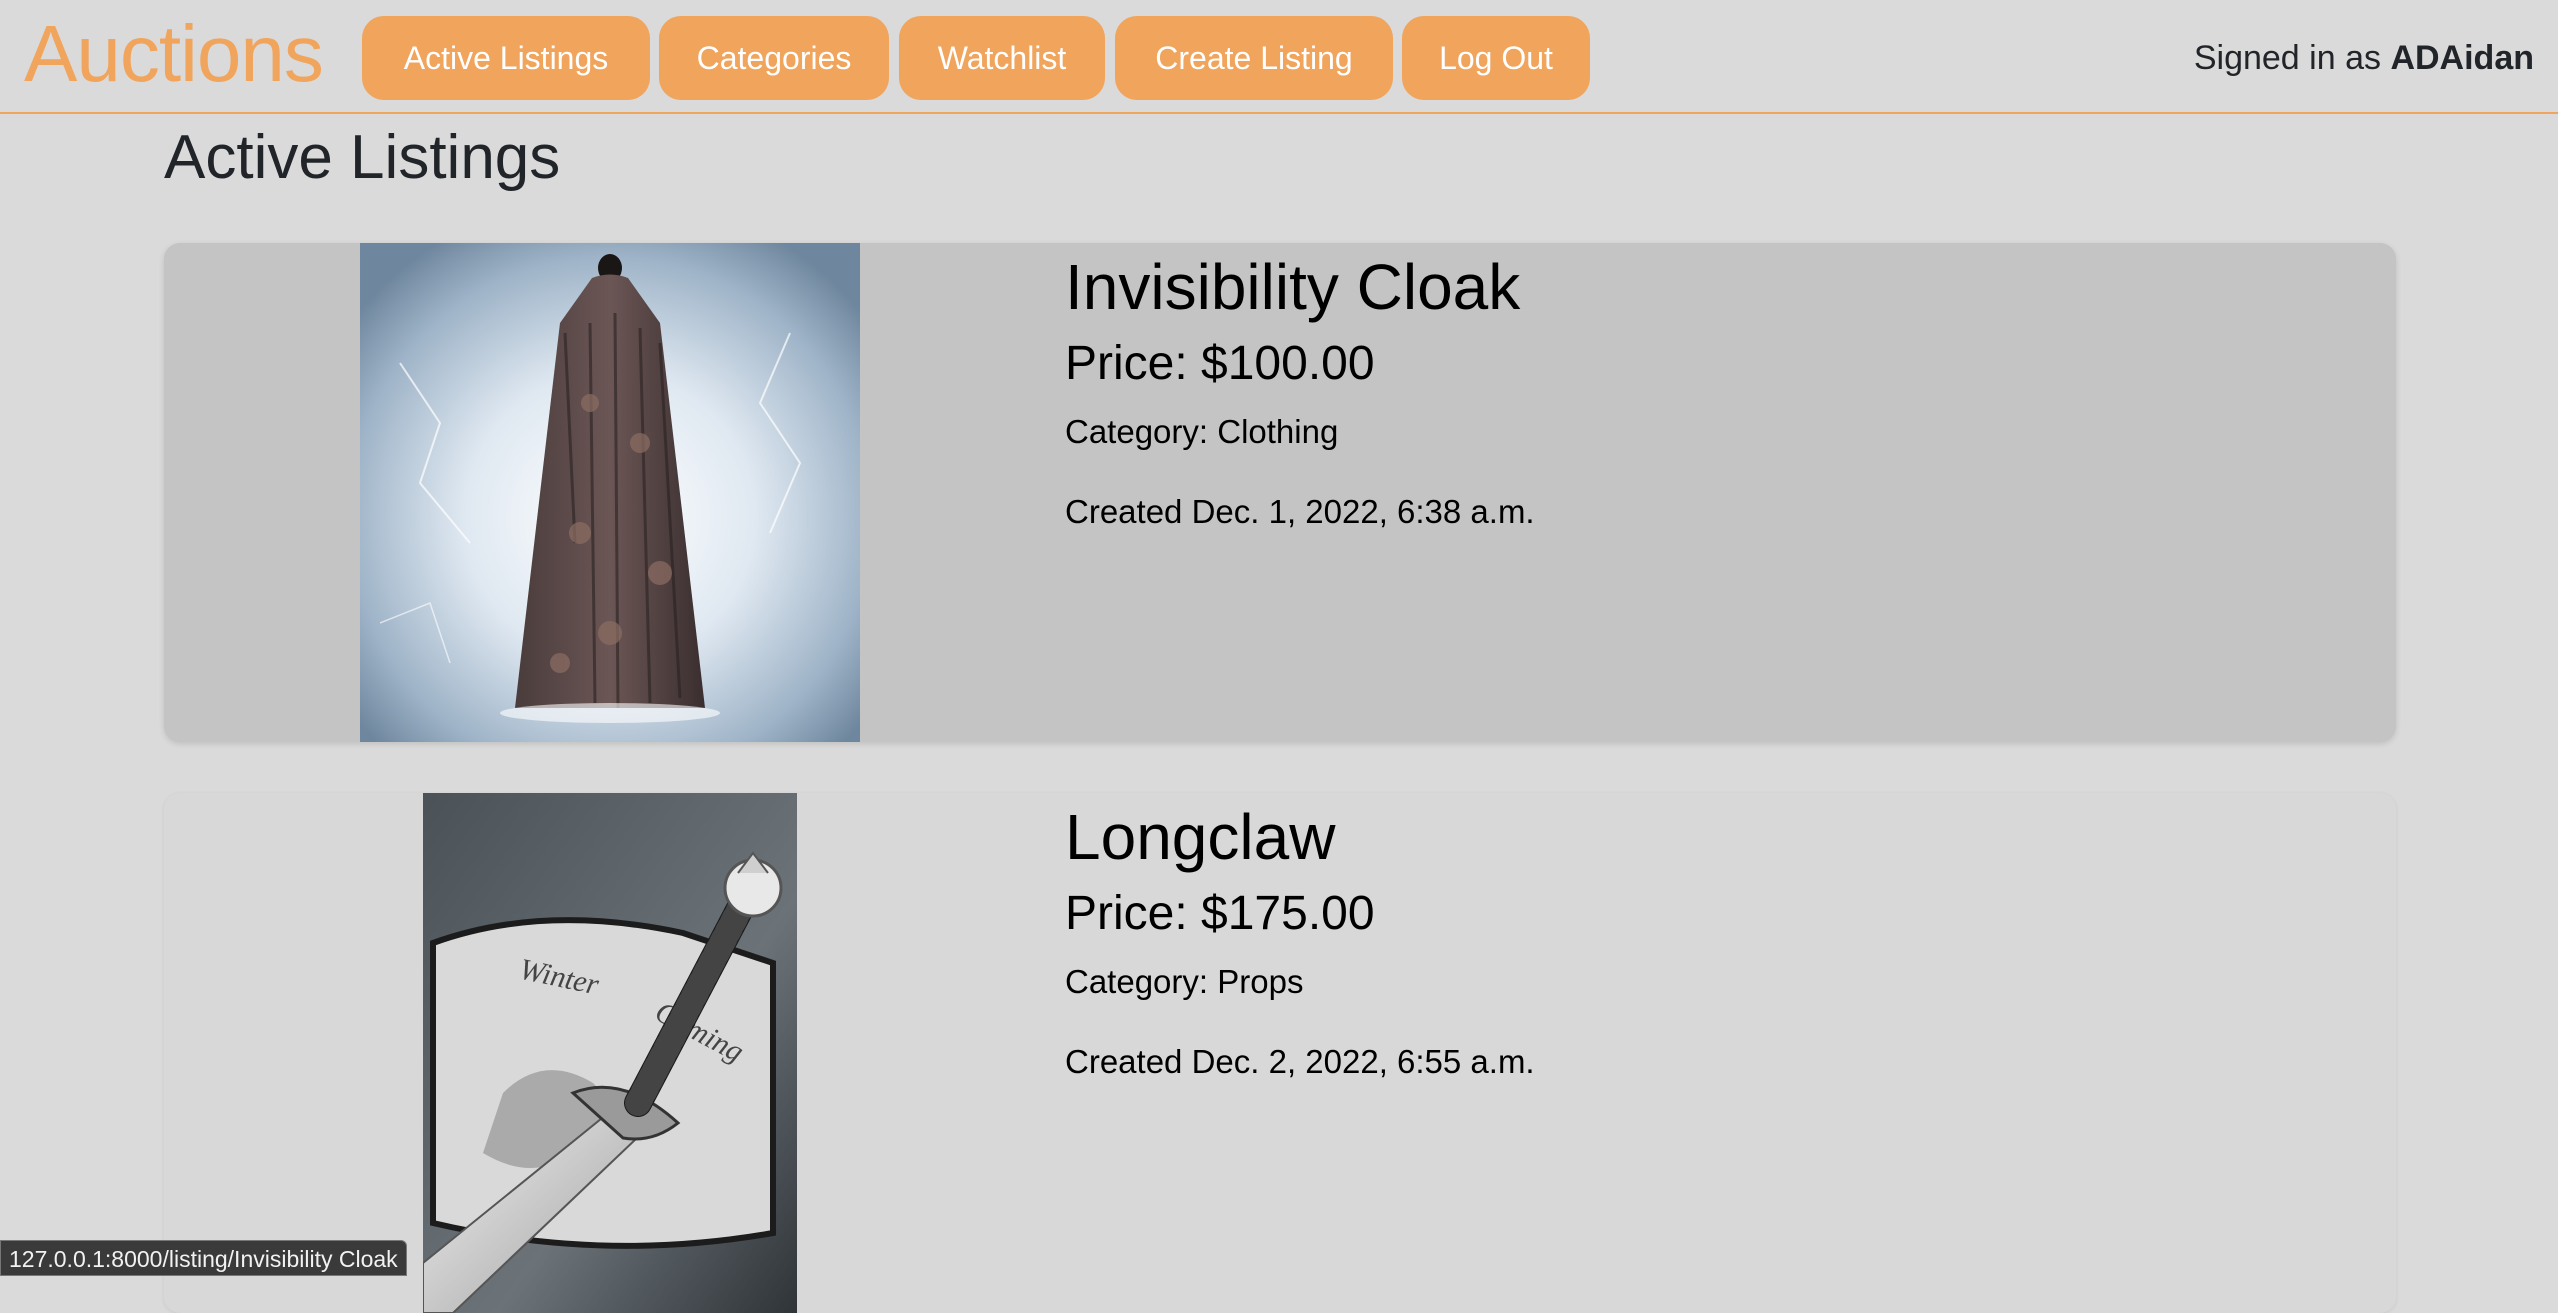 The height and width of the screenshot is (1313, 2558). I want to click on listing-category: Category: Clothing, so click(1202, 431).